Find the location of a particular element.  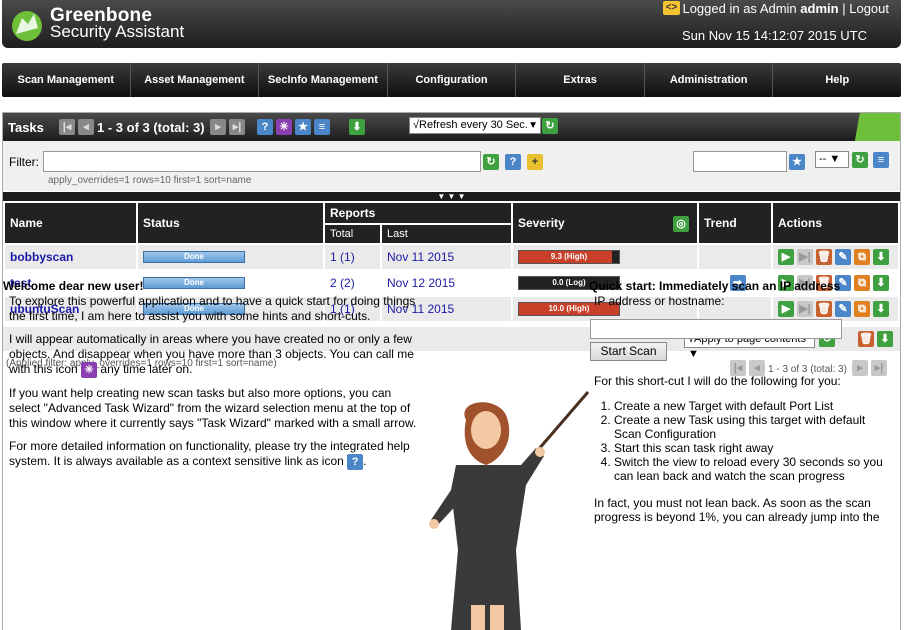

next-page-icon: ▸ is located at coordinates (218, 127).